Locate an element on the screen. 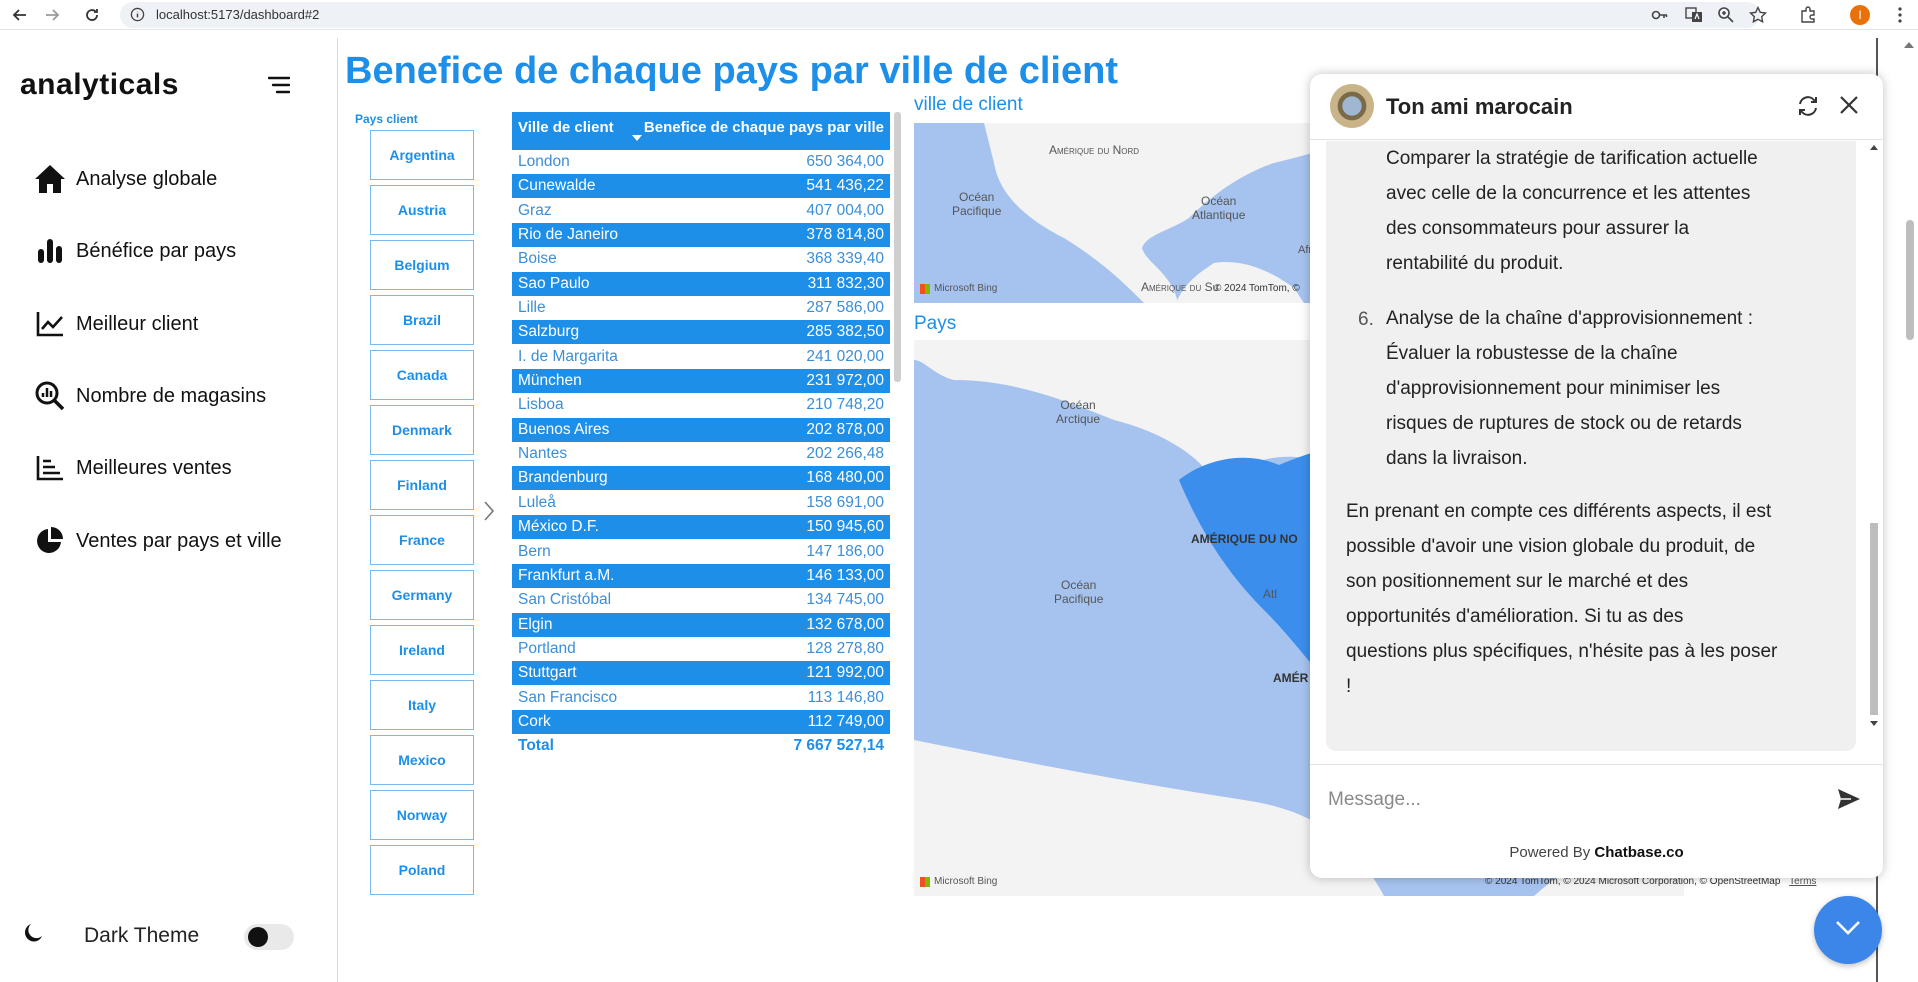 Image resolution: width=1918 pixels, height=982 pixels. sidebar-item-ventes-par-pays-et-ville: Ventes par pays et ville is located at coordinates (158, 541).